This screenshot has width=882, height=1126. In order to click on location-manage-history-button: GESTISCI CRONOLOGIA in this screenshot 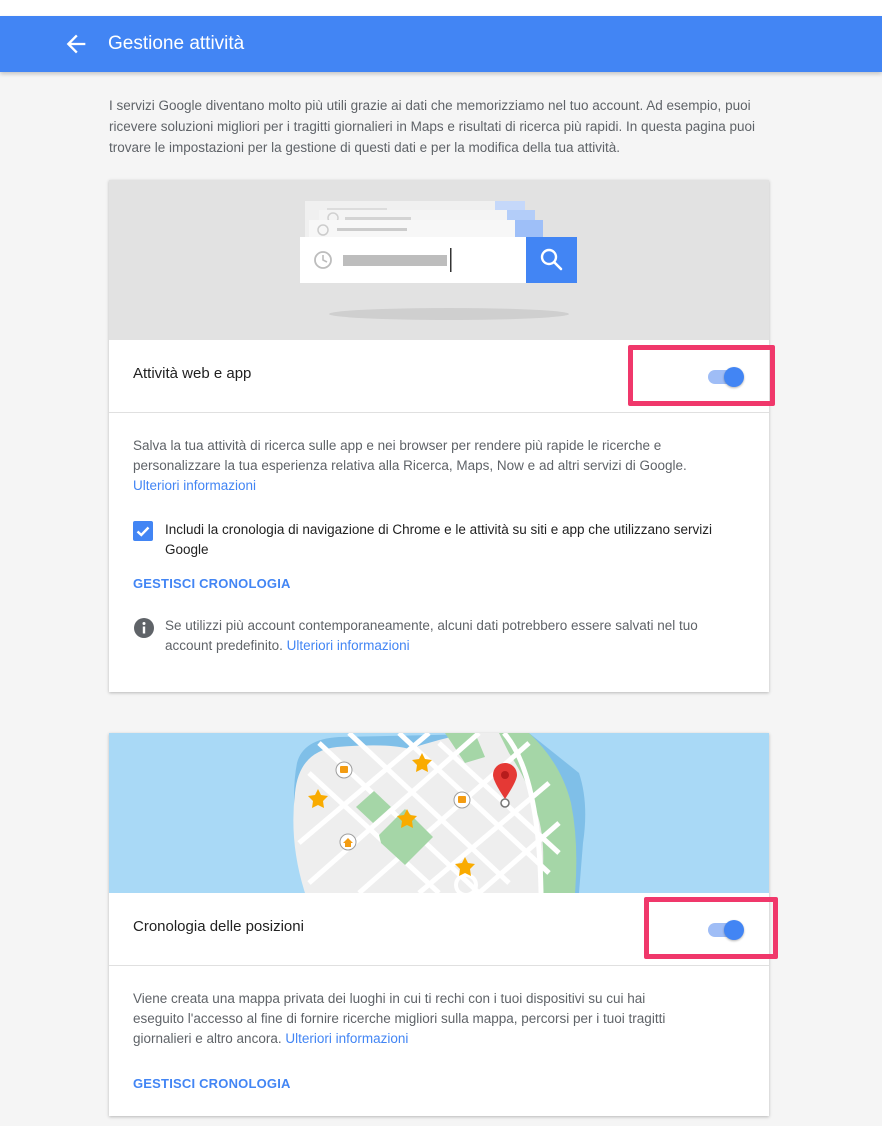, I will do `click(212, 1083)`.